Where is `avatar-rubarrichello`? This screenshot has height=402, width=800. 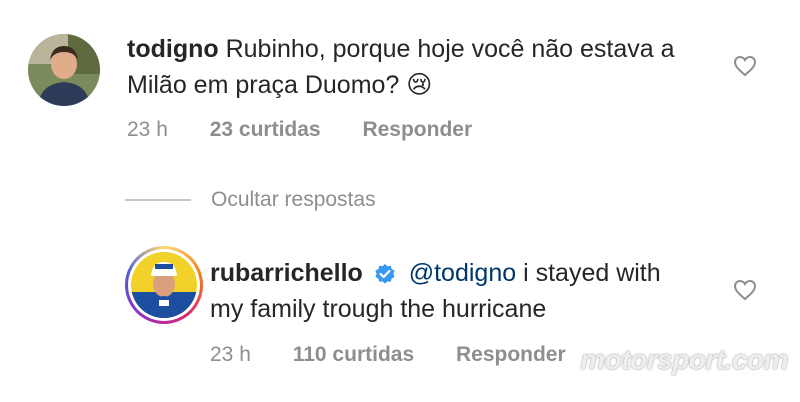 avatar-rubarrichello is located at coordinates (164, 285).